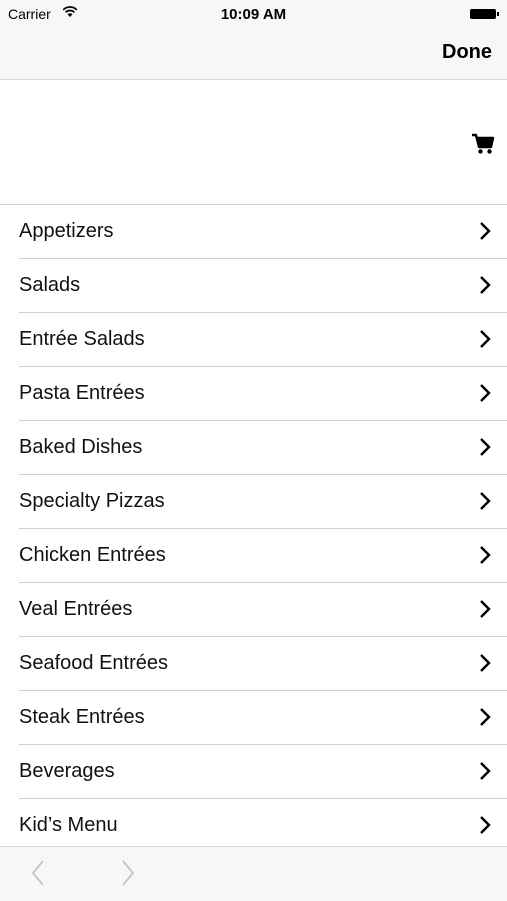 This screenshot has height=901, width=507. What do you see at coordinates (484, 14) in the screenshot?
I see `battery-icon` at bounding box center [484, 14].